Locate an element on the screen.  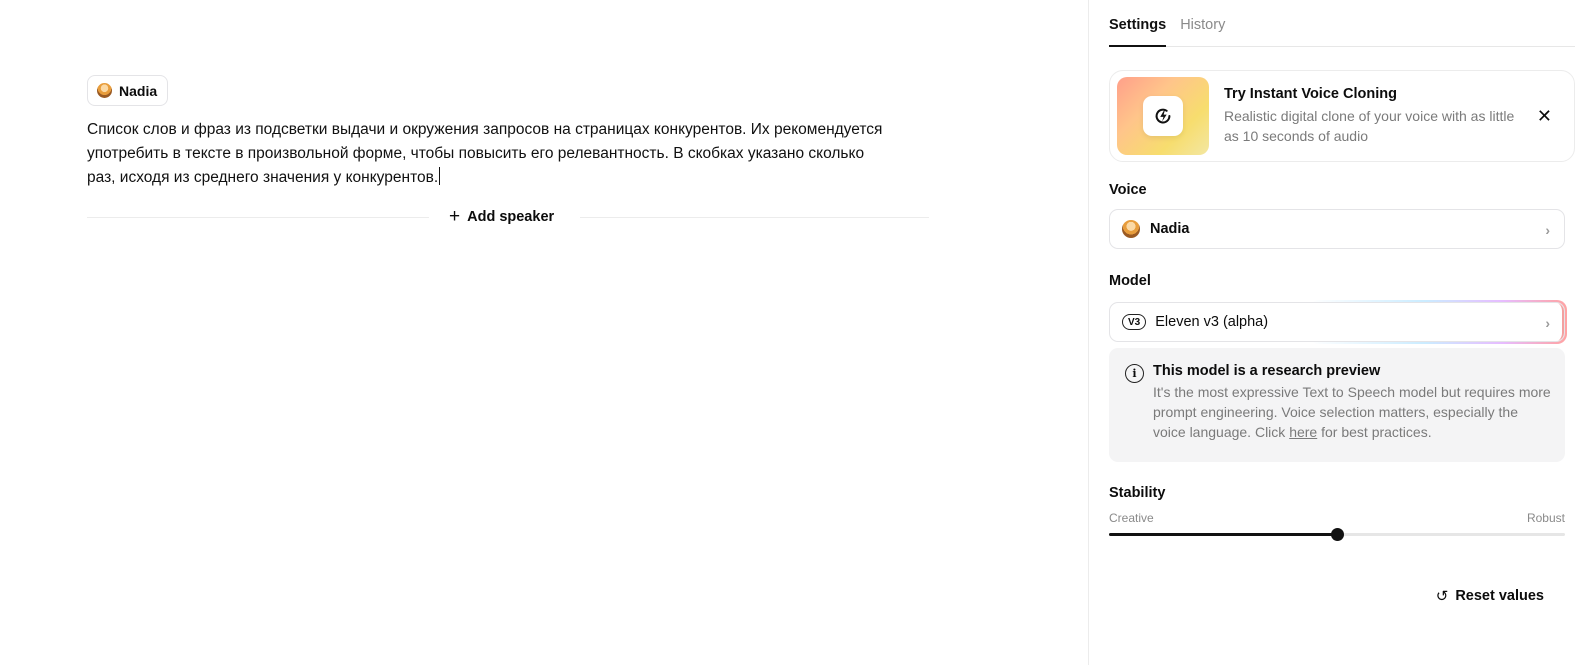
add-speaker-row: + Add speaker is located at coordinates (508, 217).